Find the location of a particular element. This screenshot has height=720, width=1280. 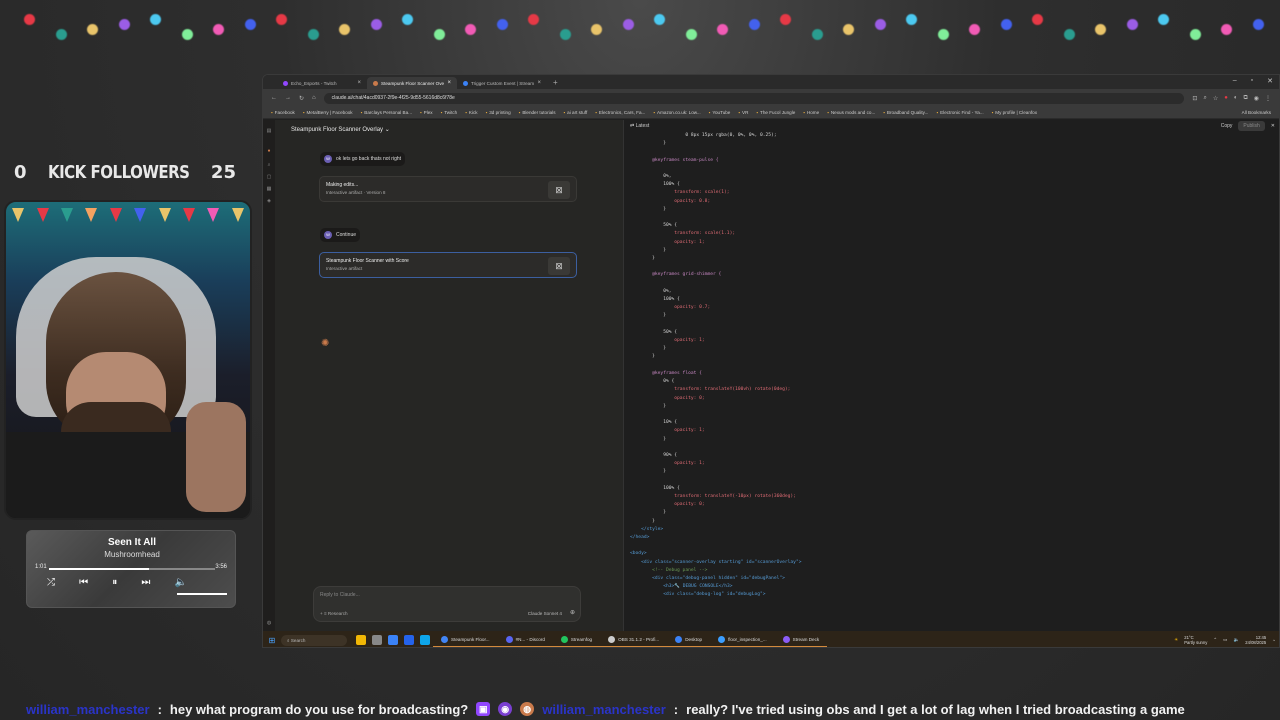

edge-icon is located at coordinates (425, 640).